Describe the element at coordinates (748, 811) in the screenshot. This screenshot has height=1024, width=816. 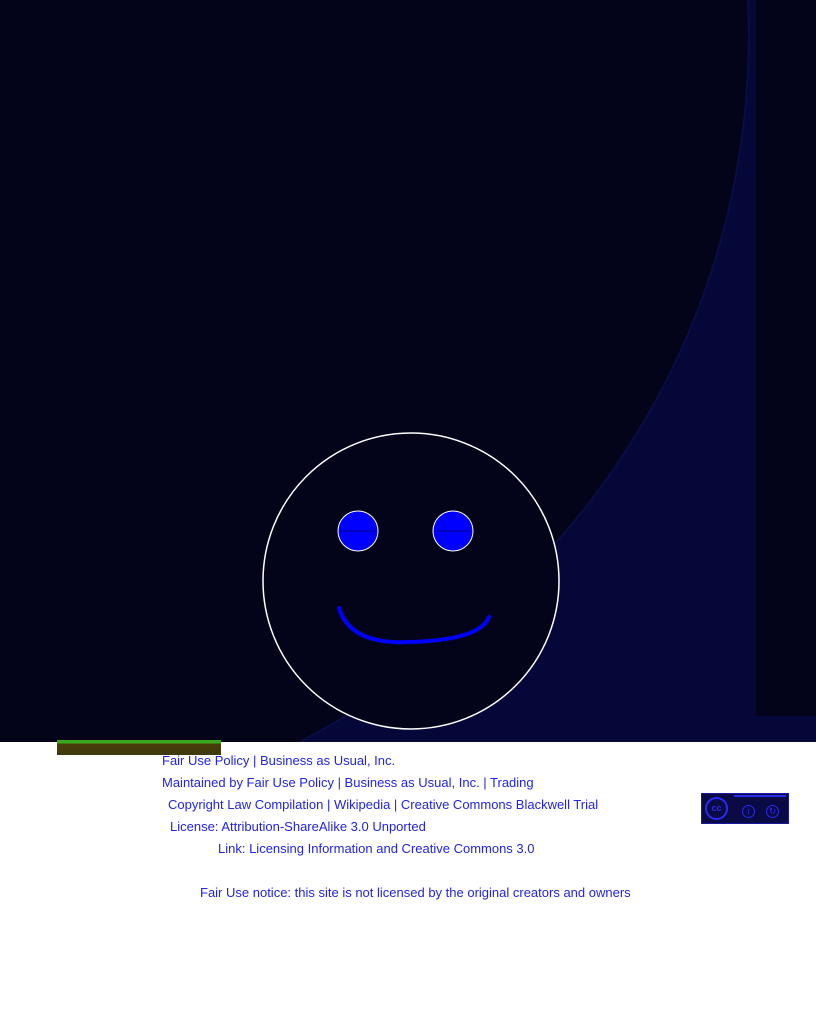
I see `attribution-icon: i` at that location.